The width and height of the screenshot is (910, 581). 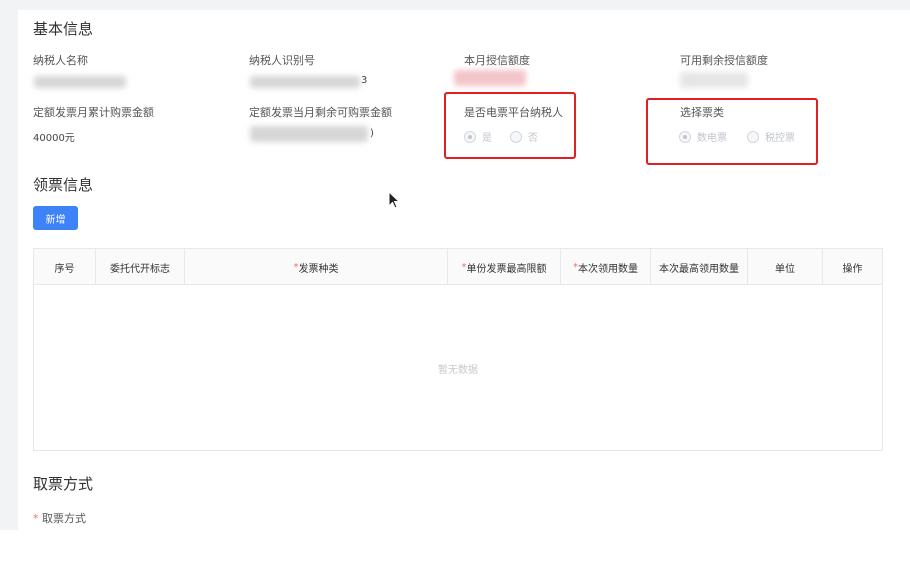 I want to click on column-header-entrust-flag: 委托代开标志, so click(x=140, y=267).